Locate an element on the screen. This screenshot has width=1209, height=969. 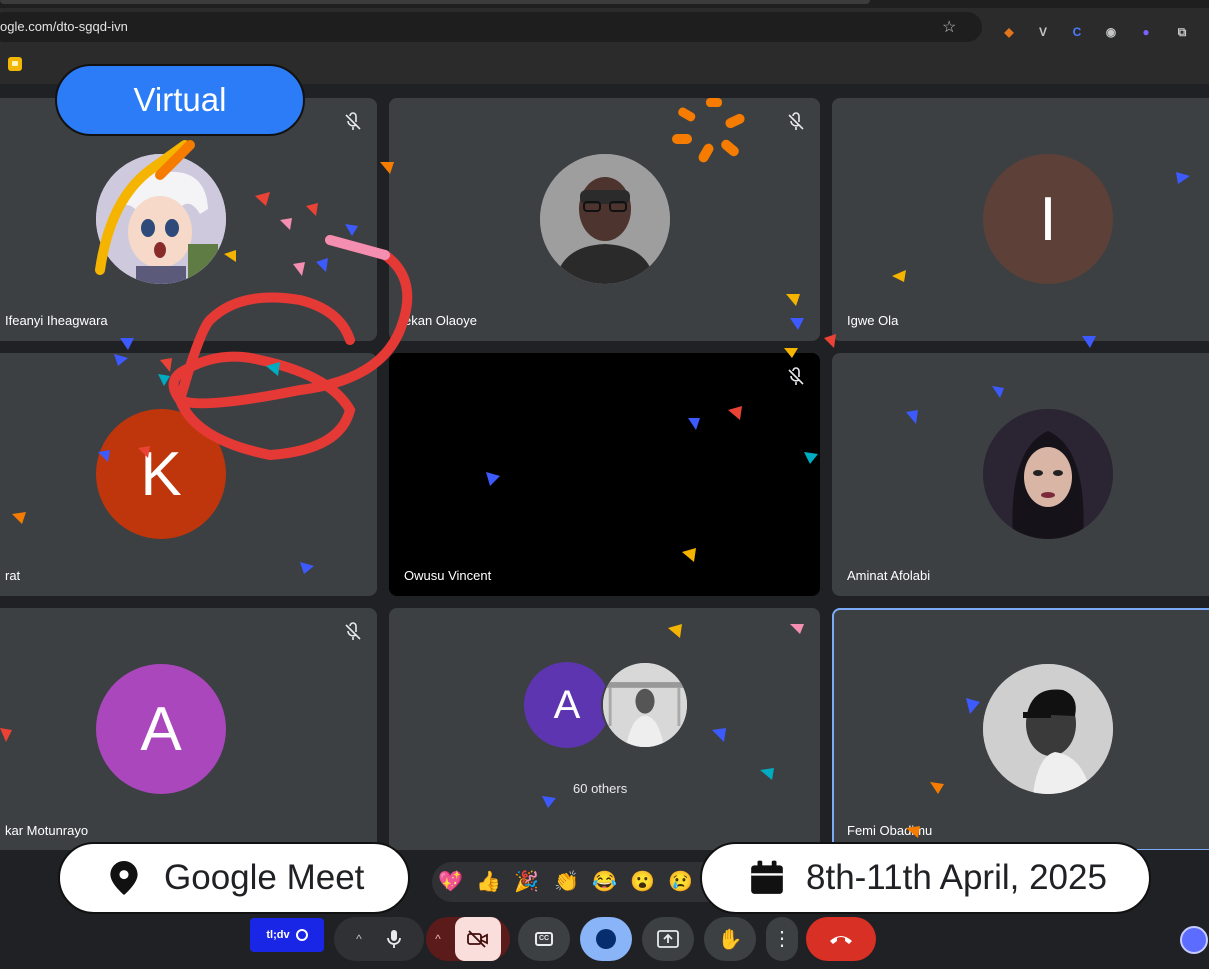
date-badge: 8th-11th April, 2025 is located at coordinates (925, 878).